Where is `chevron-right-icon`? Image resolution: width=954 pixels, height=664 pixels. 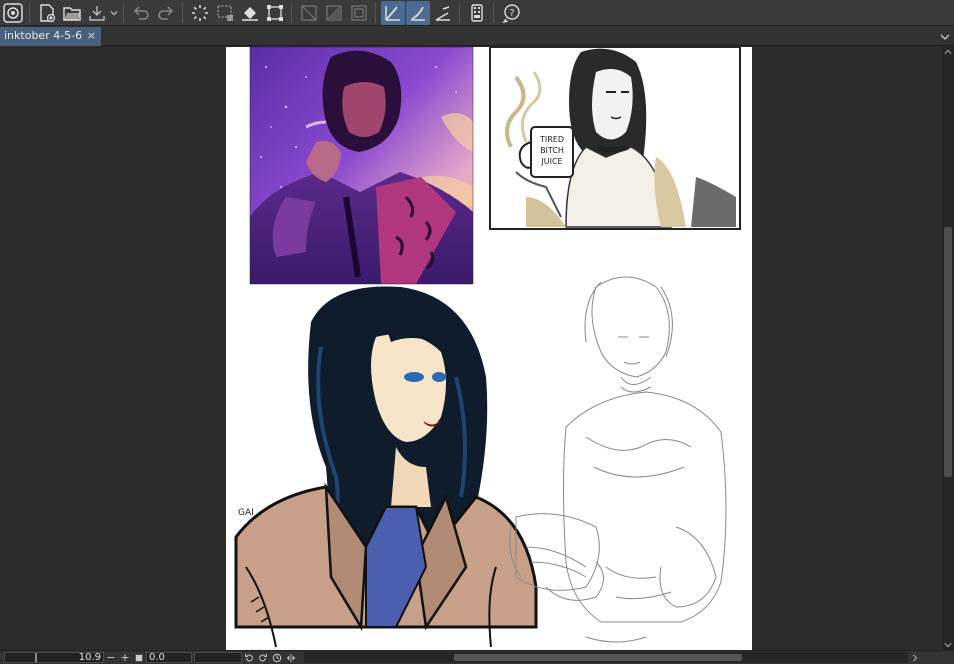 chevron-right-icon is located at coordinates (915, 658).